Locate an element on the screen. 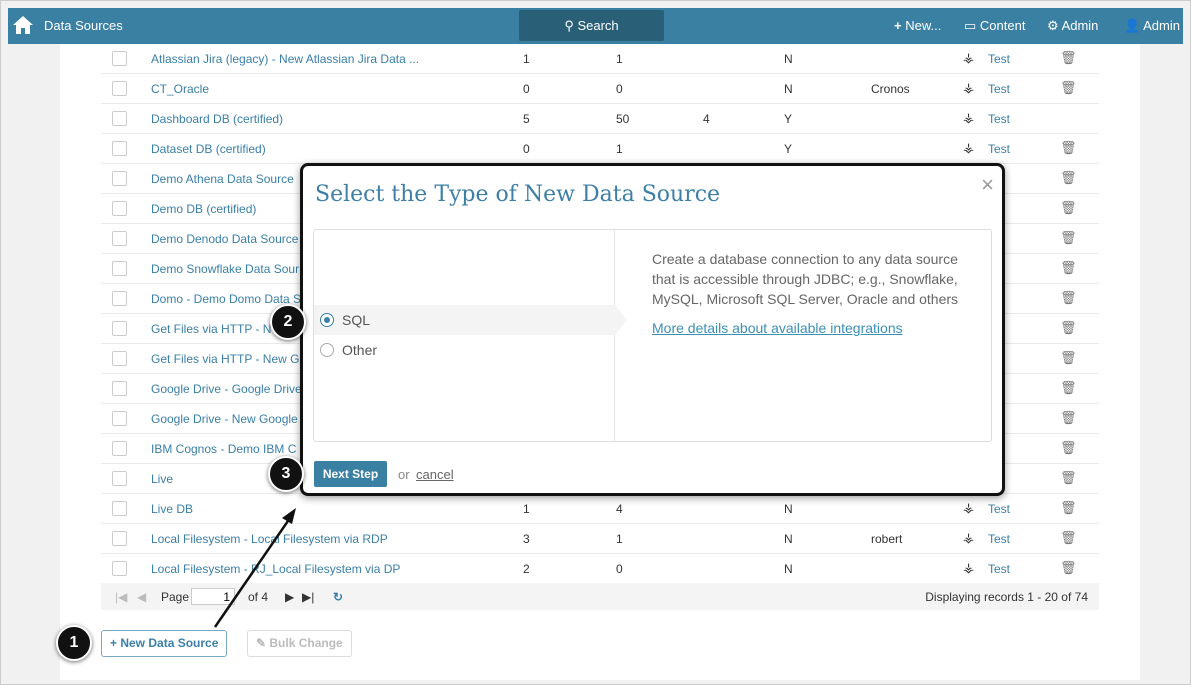 Image resolution: width=1191 pixels, height=685 pixels. annotation-arrow is located at coordinates (254, 568).